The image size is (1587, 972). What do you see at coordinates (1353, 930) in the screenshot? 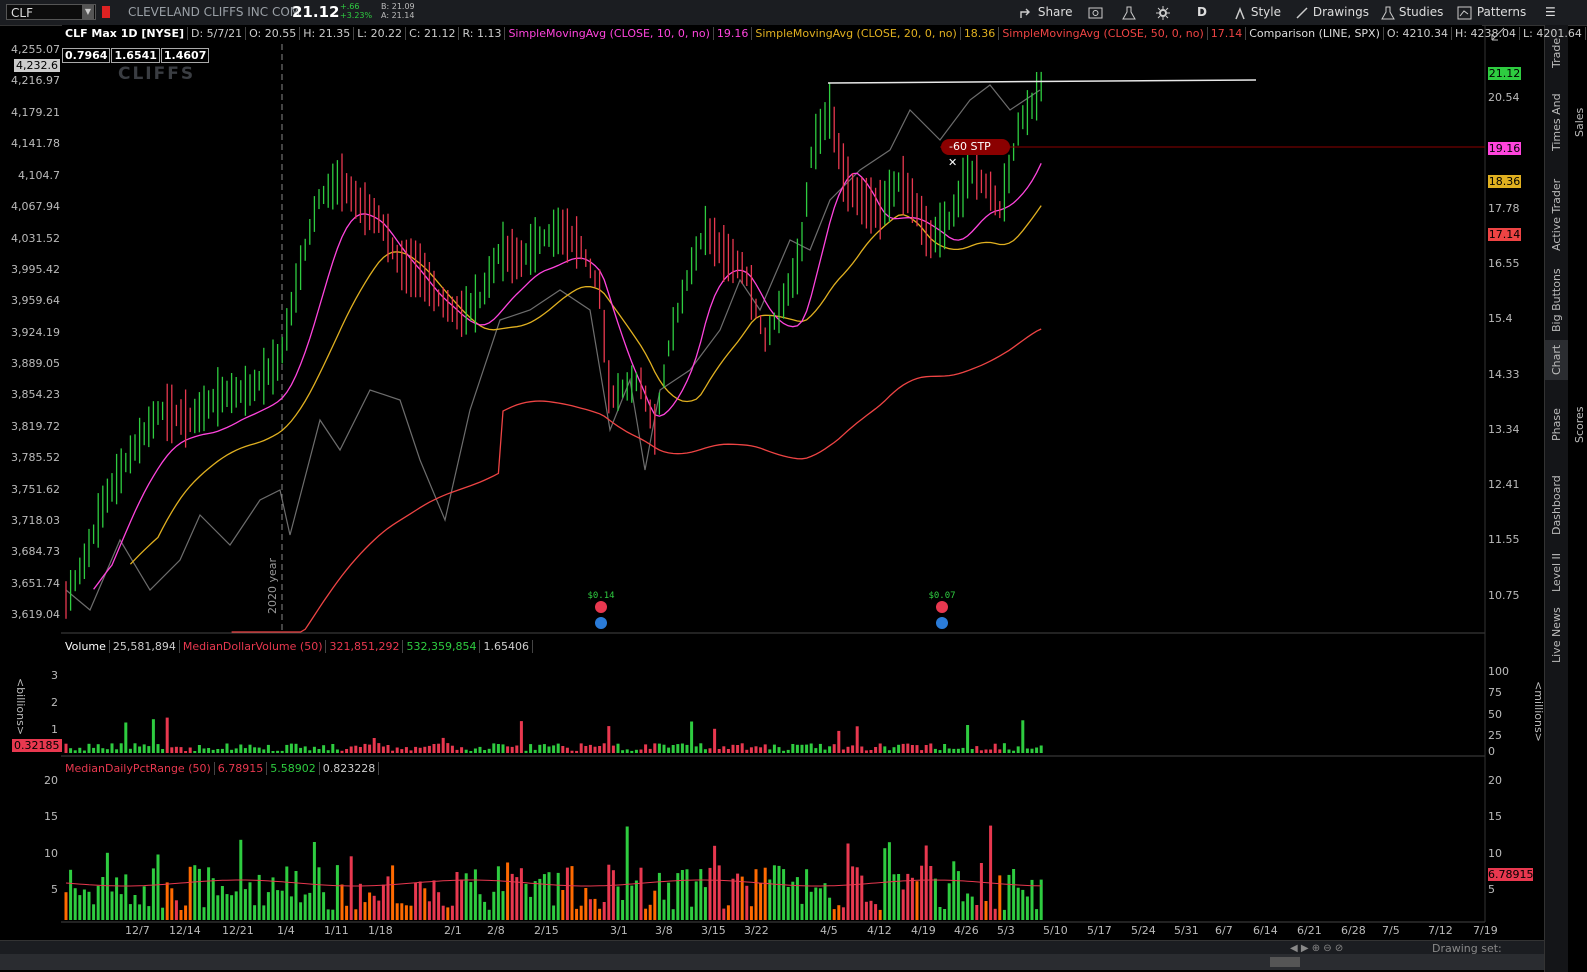
I see `date-label: 6/28` at bounding box center [1353, 930].